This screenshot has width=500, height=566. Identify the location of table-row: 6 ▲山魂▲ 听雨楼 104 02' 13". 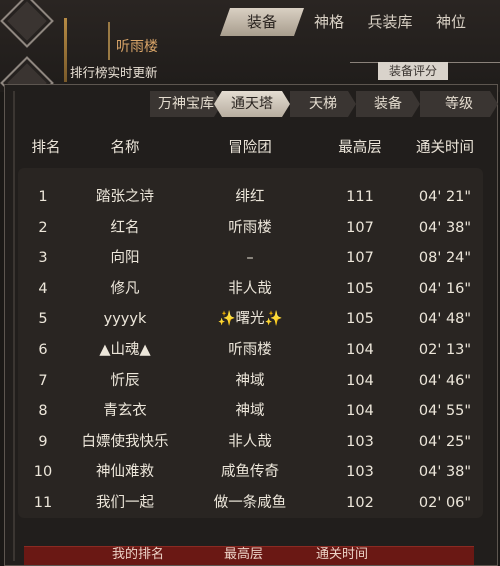
(250, 350).